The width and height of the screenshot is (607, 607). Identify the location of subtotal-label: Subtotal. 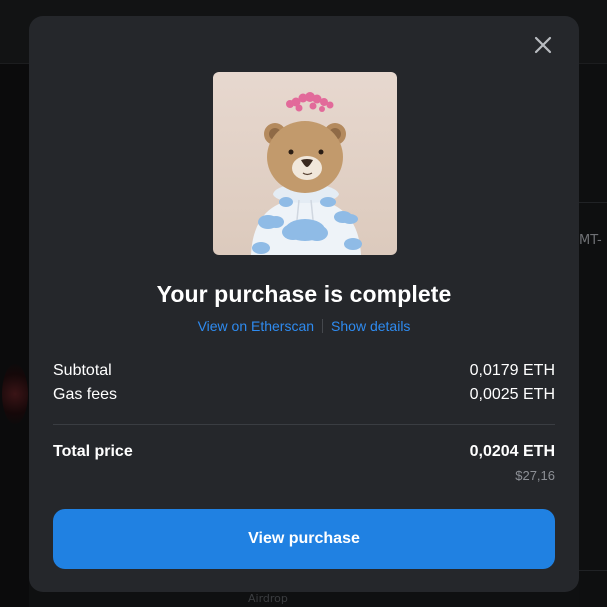
(82, 370).